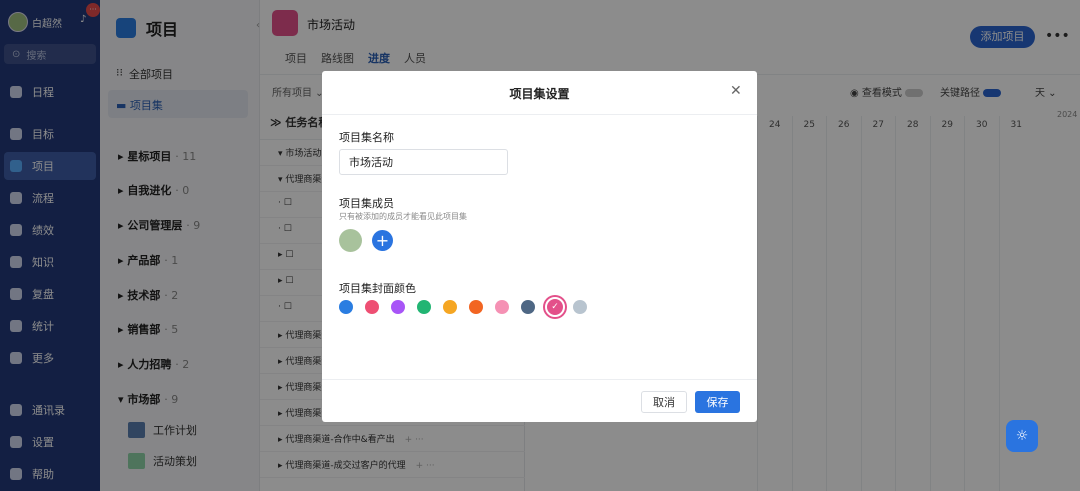  What do you see at coordinates (736, 91) in the screenshot?
I see `close-icon: ✕` at bounding box center [736, 91].